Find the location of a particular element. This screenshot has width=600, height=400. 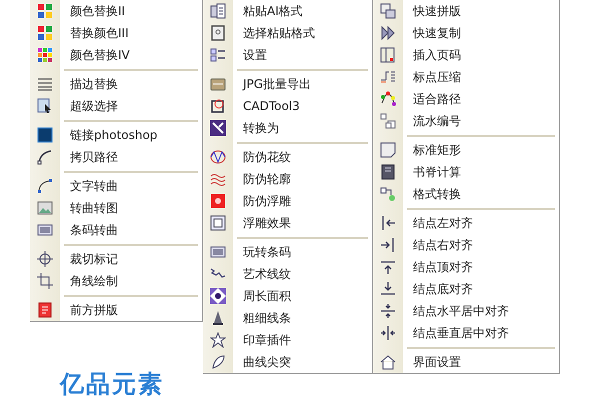

cone-icon is located at coordinates (218, 318).